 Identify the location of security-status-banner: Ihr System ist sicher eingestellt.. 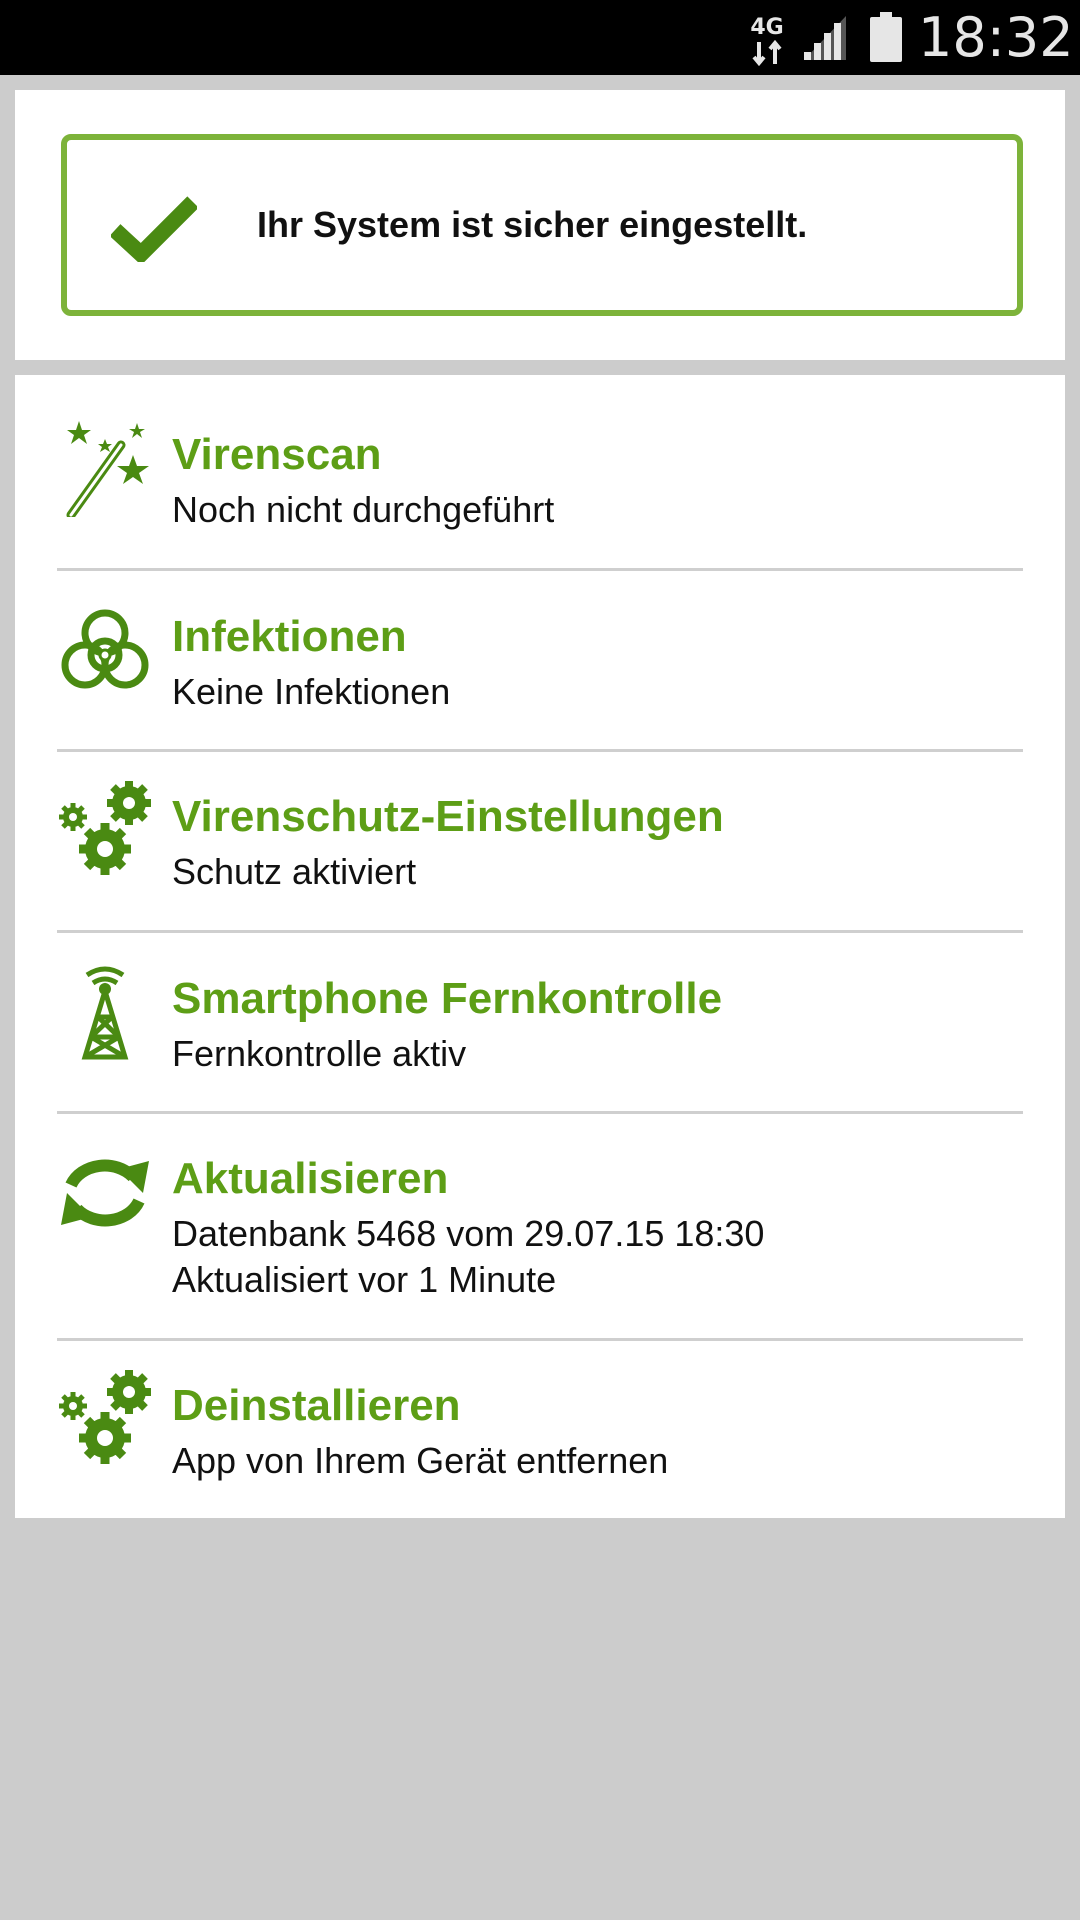
(542, 225).